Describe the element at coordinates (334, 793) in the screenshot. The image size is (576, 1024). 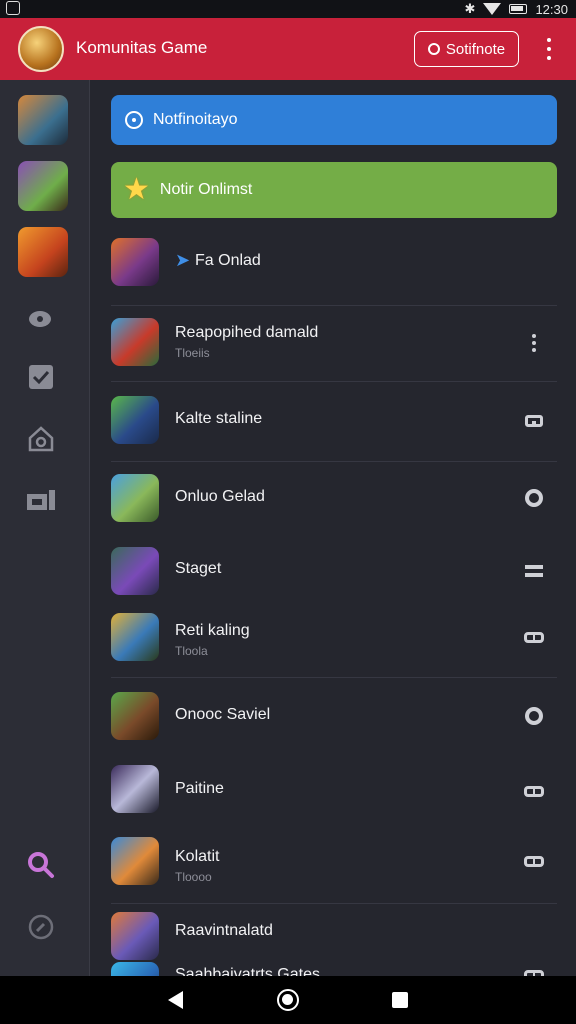
I see `list-item: Paitine` at that location.